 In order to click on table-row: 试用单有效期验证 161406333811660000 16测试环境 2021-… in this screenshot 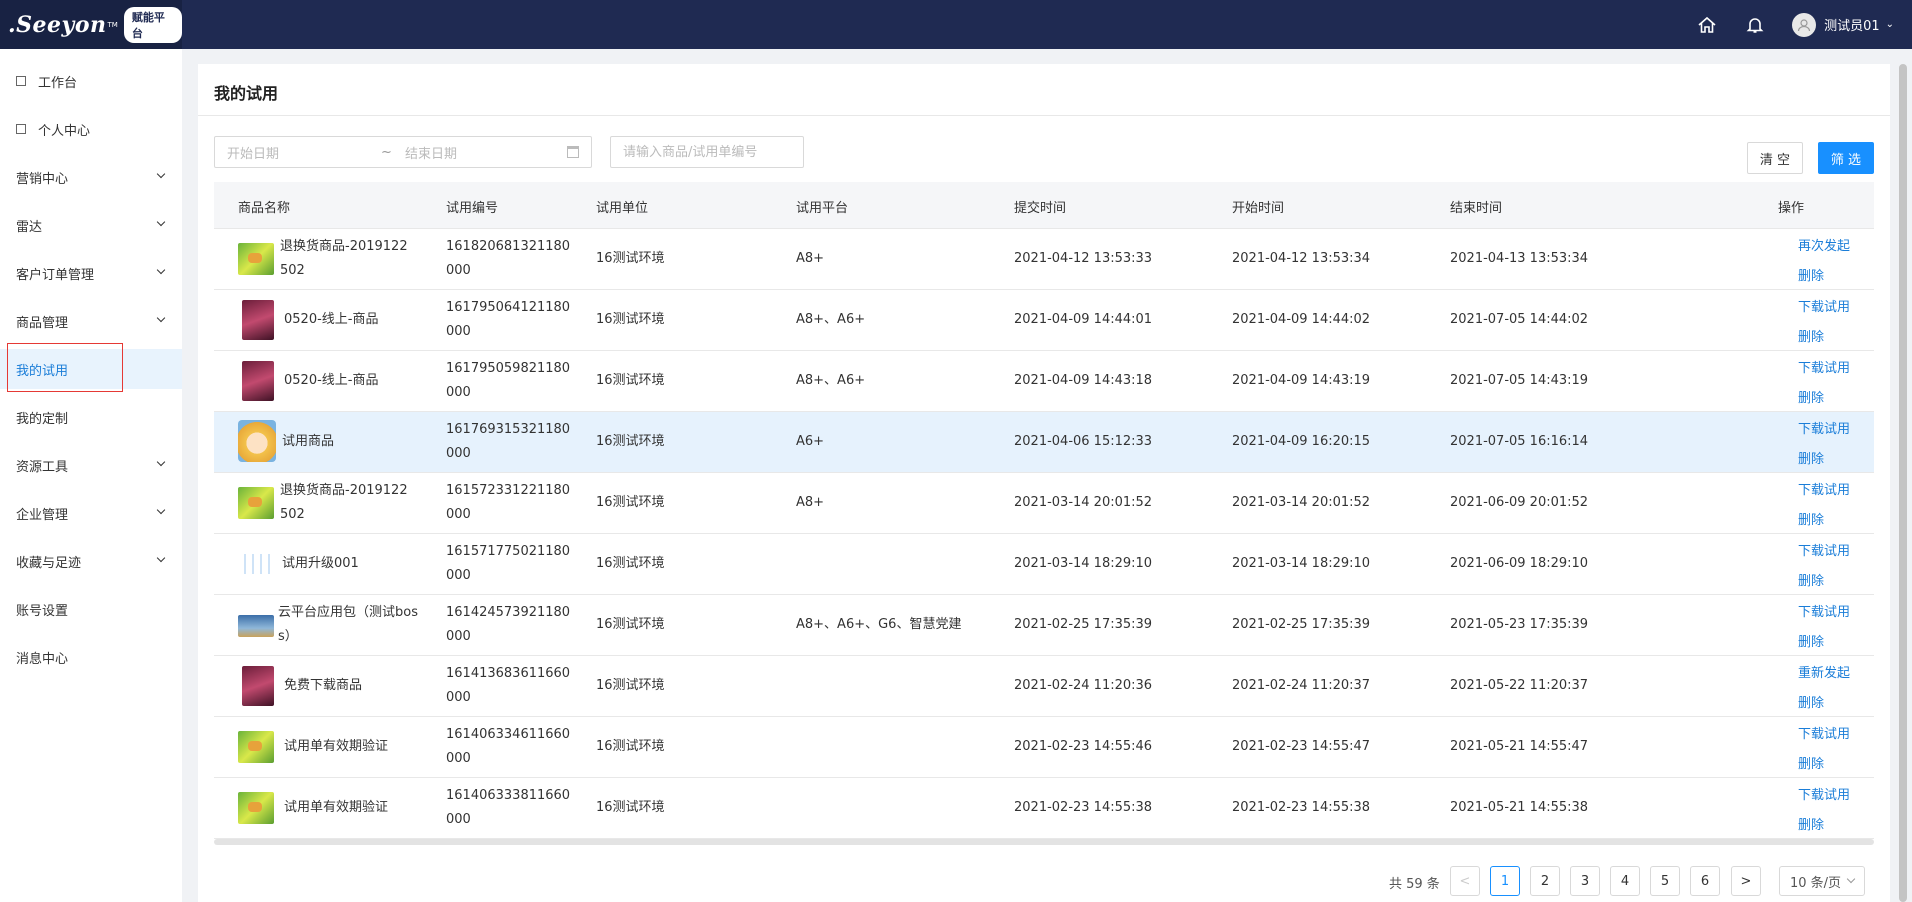, I will do `click(1044, 808)`.